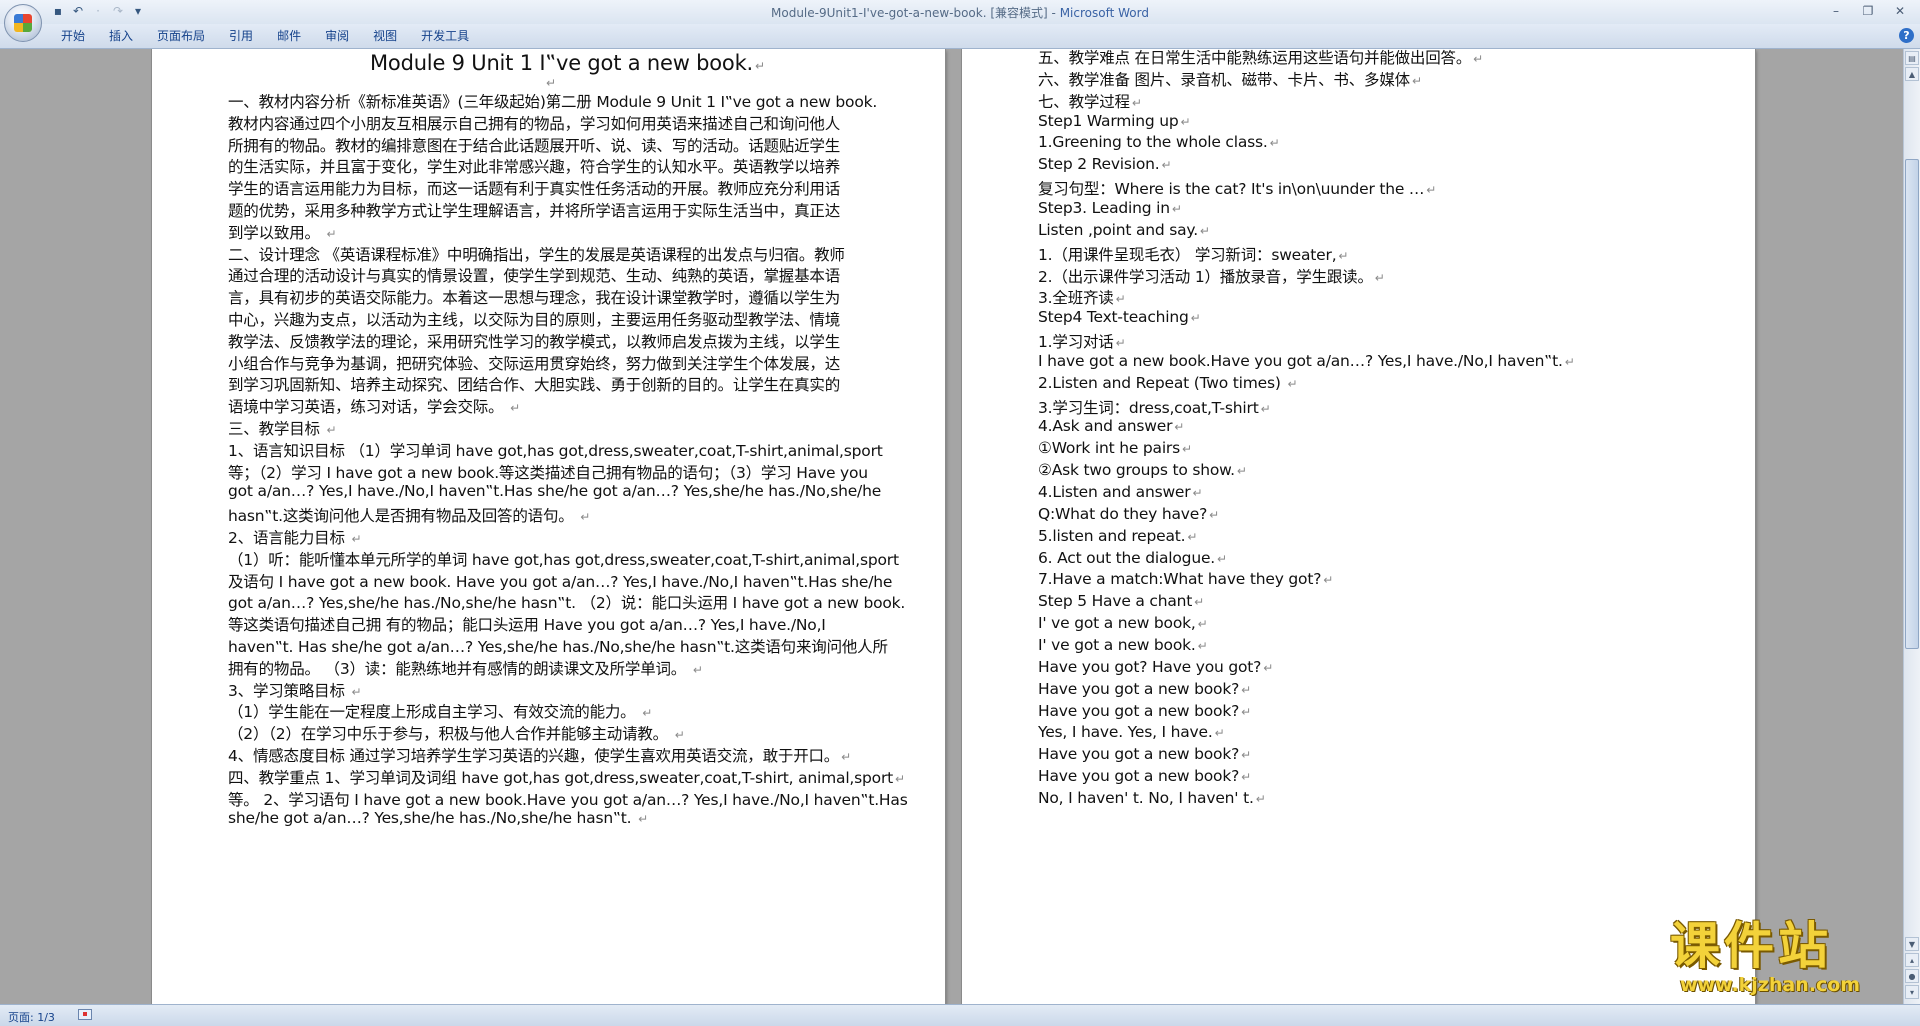  Describe the element at coordinates (1111, 426) in the screenshot. I see `document-line: 4.Ask and answer ↵` at that location.